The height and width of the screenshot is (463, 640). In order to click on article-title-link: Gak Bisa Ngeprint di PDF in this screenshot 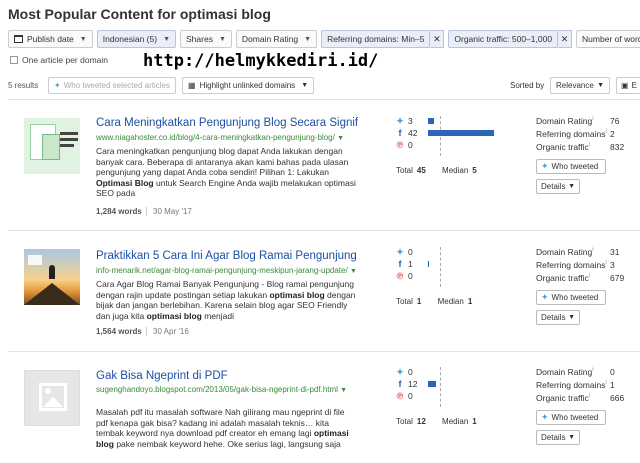, I will do `click(227, 376)`.